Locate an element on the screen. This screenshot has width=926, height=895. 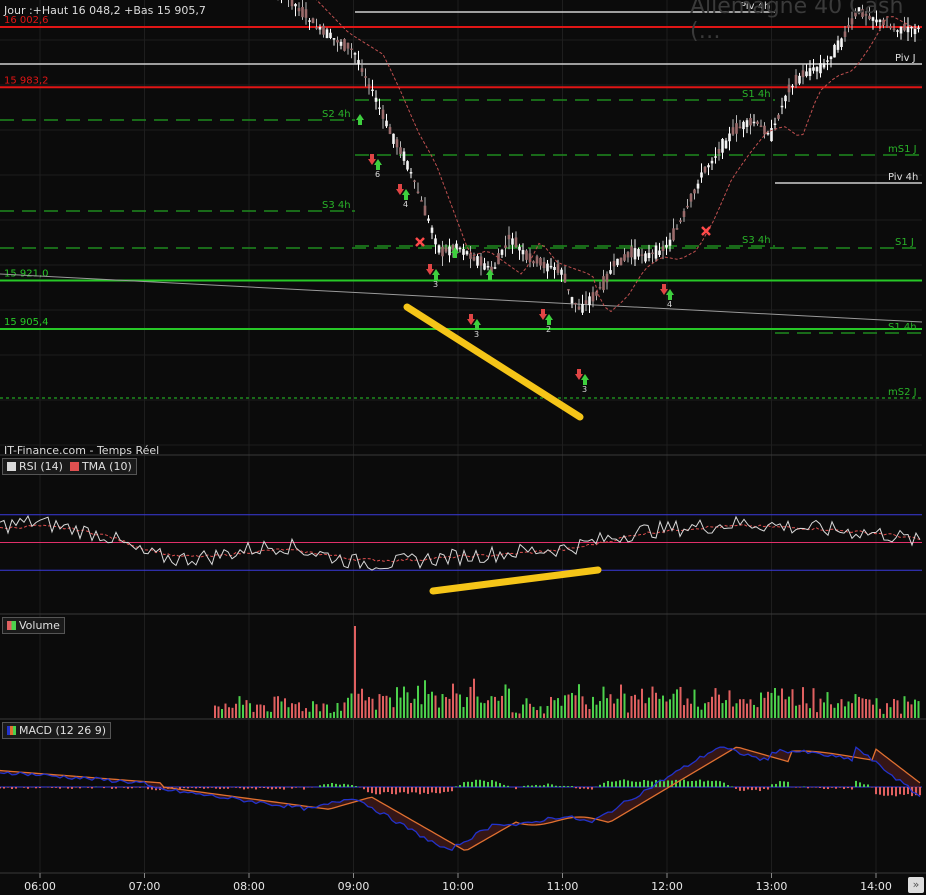
macd-legend-label: MACD (12 26 9) is located at coordinates (63, 730).